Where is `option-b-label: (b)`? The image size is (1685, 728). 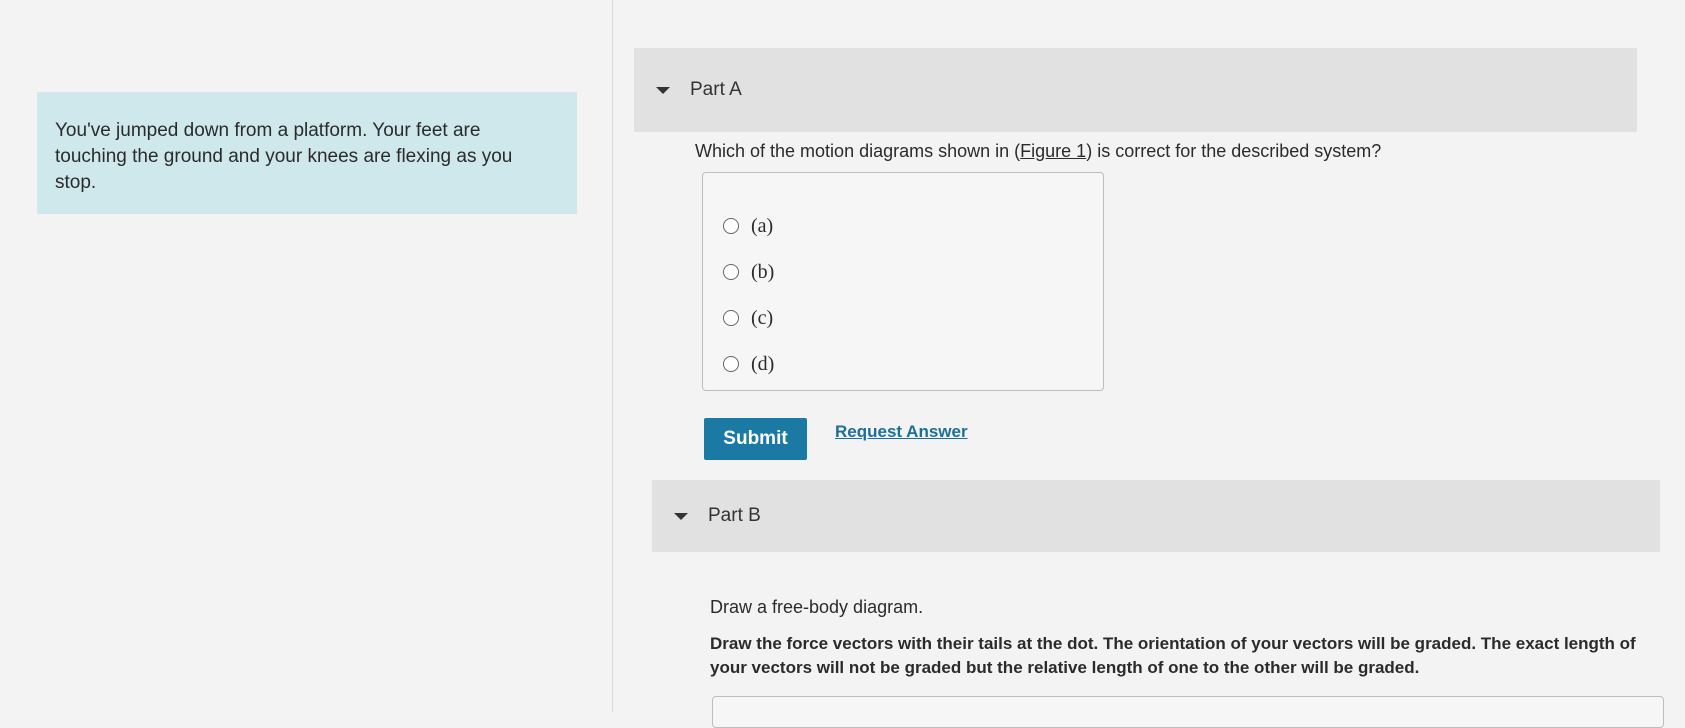 option-b-label: (b) is located at coordinates (762, 272).